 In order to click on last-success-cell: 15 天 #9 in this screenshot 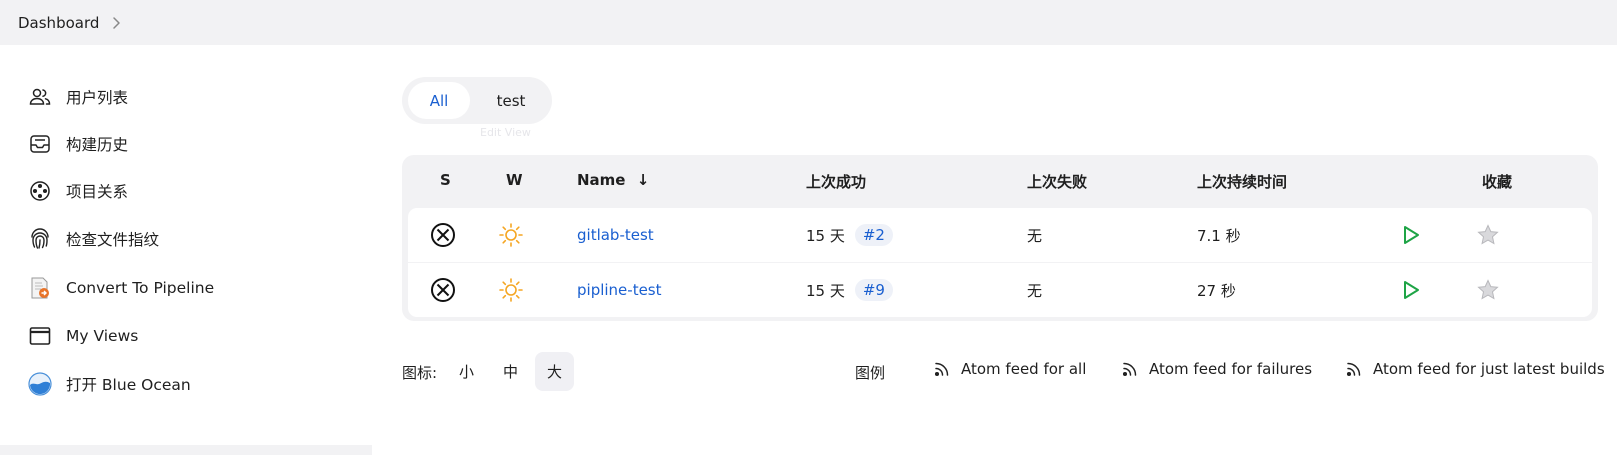, I will do `click(849, 290)`.